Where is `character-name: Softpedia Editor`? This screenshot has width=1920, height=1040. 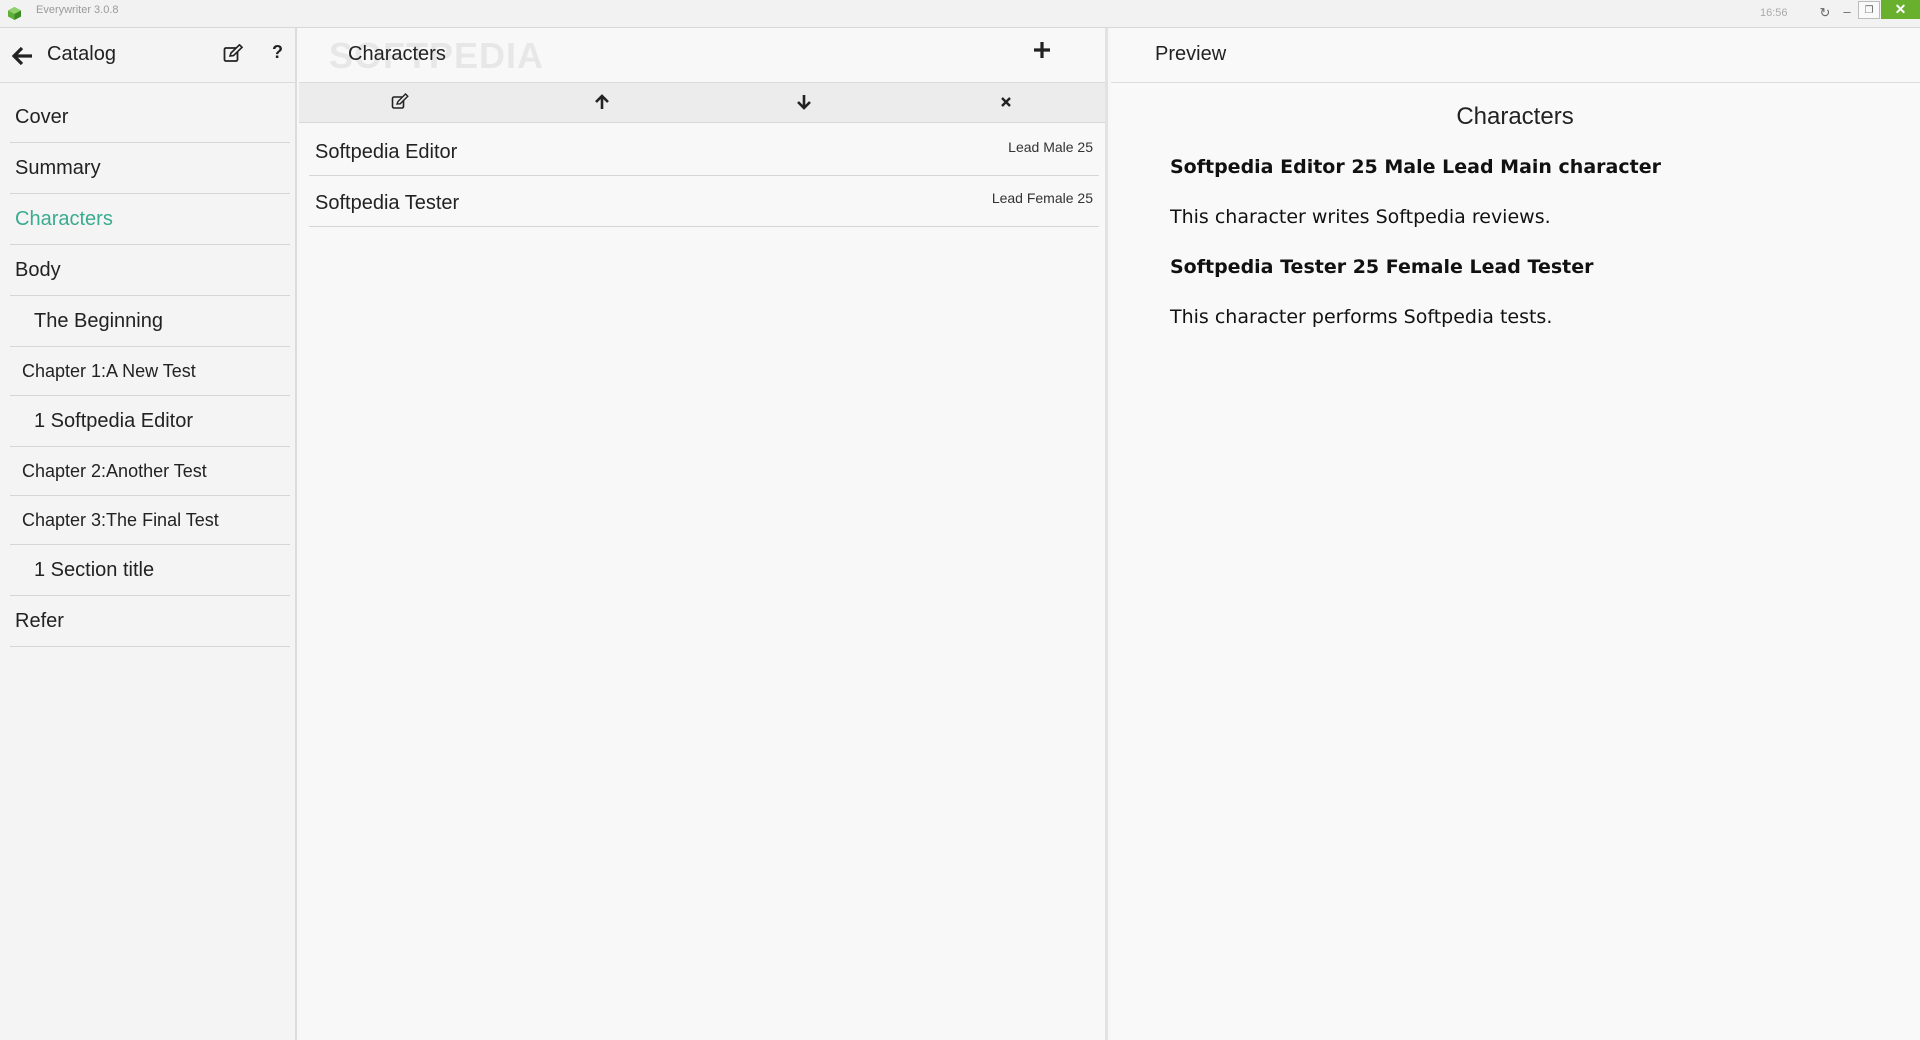 character-name: Softpedia Editor is located at coordinates (386, 152).